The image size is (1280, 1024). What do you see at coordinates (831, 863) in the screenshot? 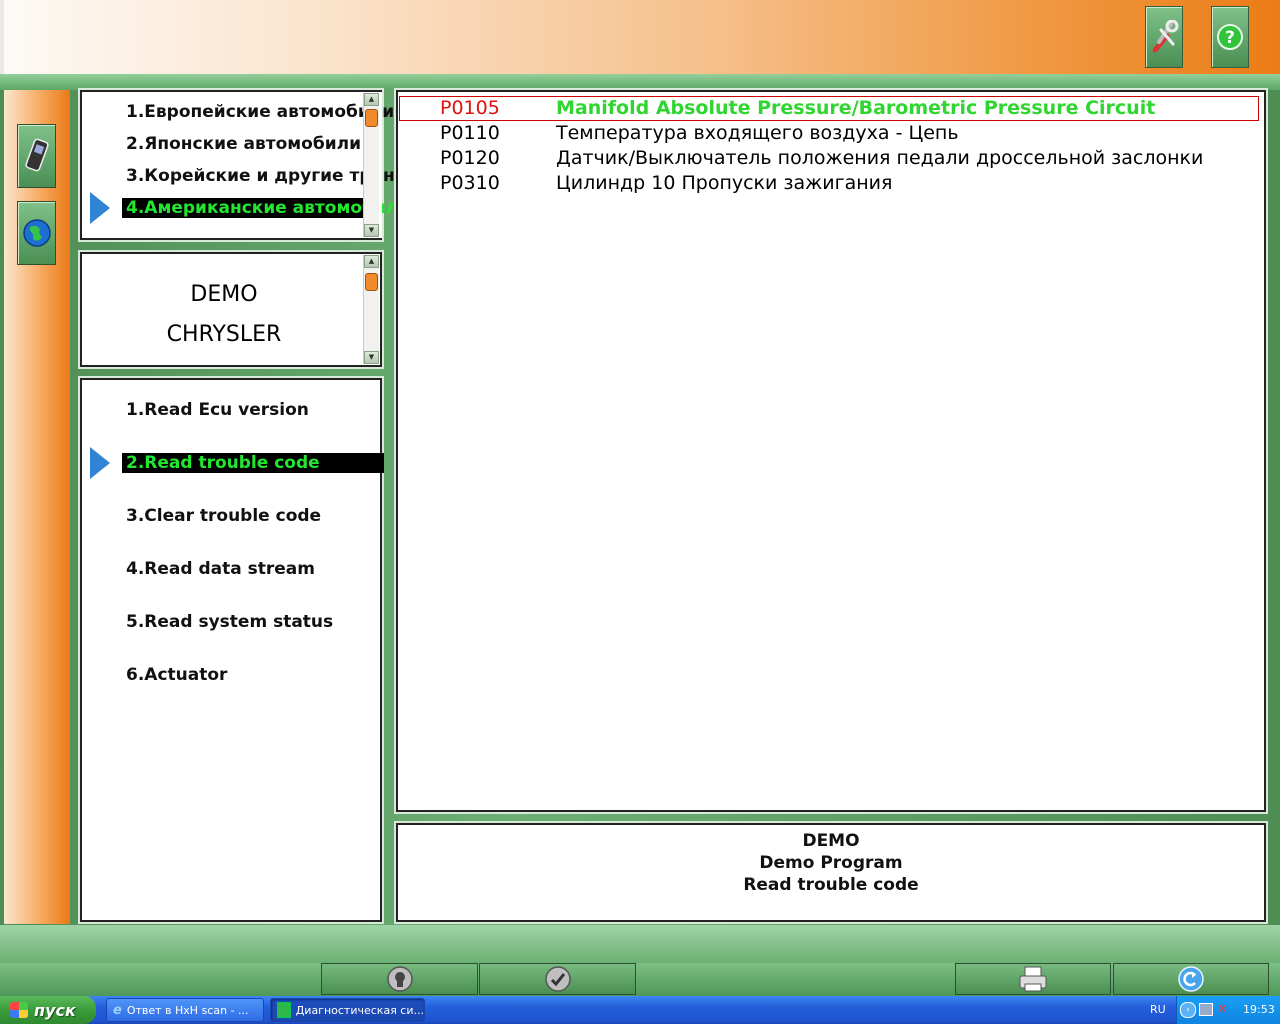
I see `status-line2: Demo Program` at bounding box center [831, 863].